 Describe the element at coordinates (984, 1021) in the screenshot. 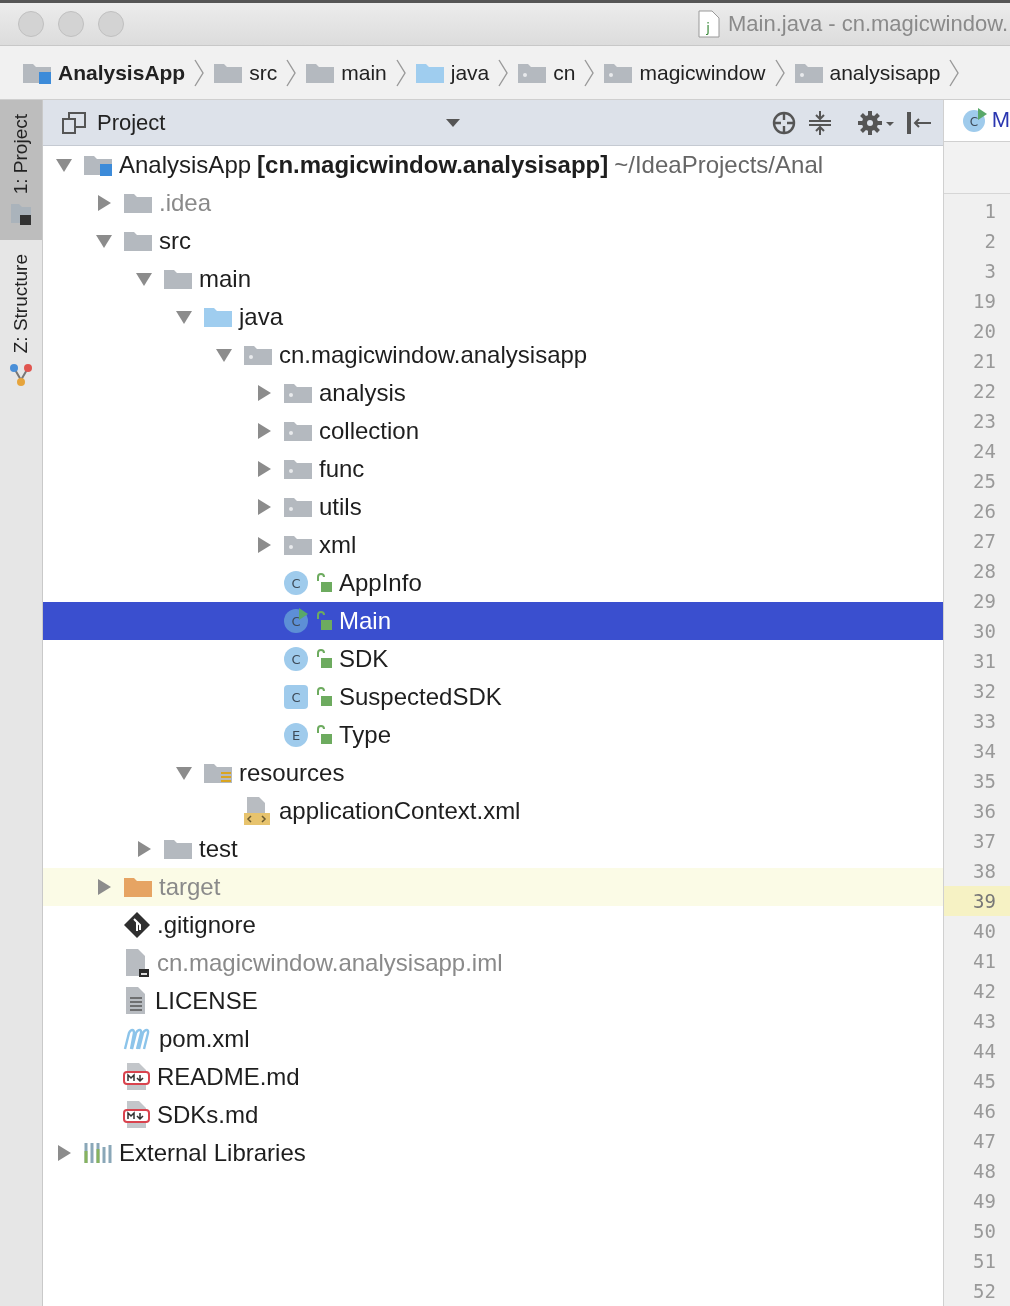

I see `line-number: 43` at that location.